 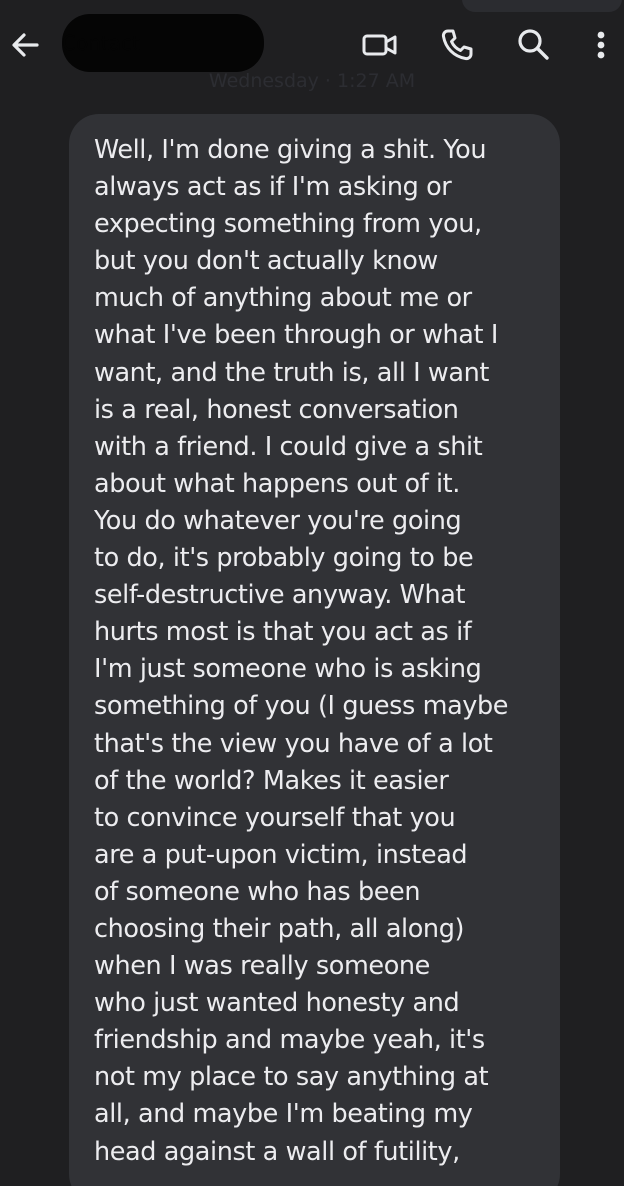 I want to click on contact-name: Contact, so click(x=163, y=43).